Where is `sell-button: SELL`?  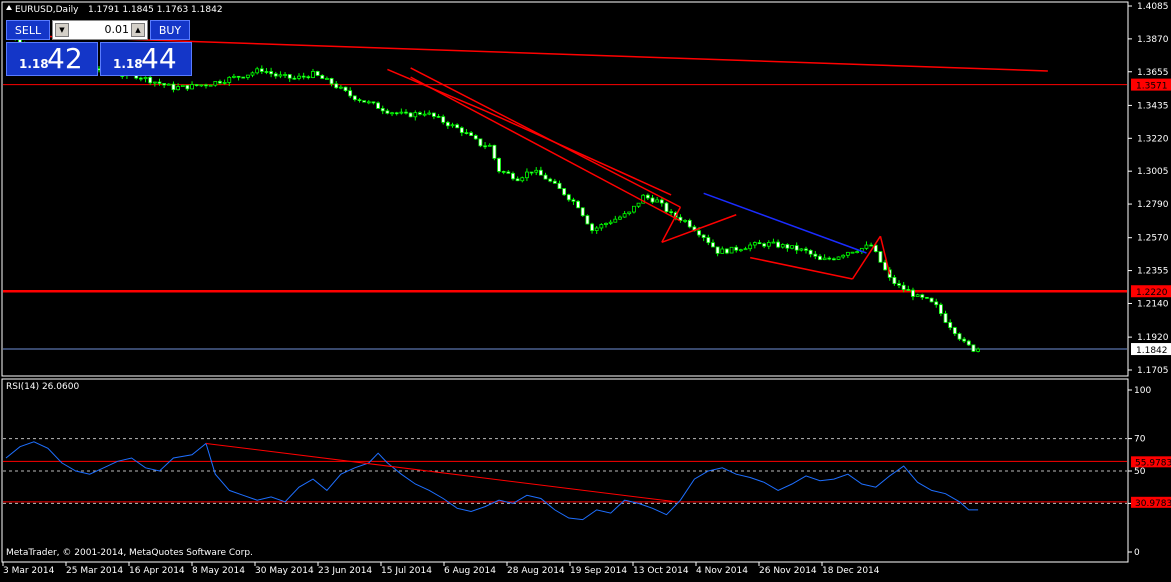
sell-button: SELL is located at coordinates (28, 30).